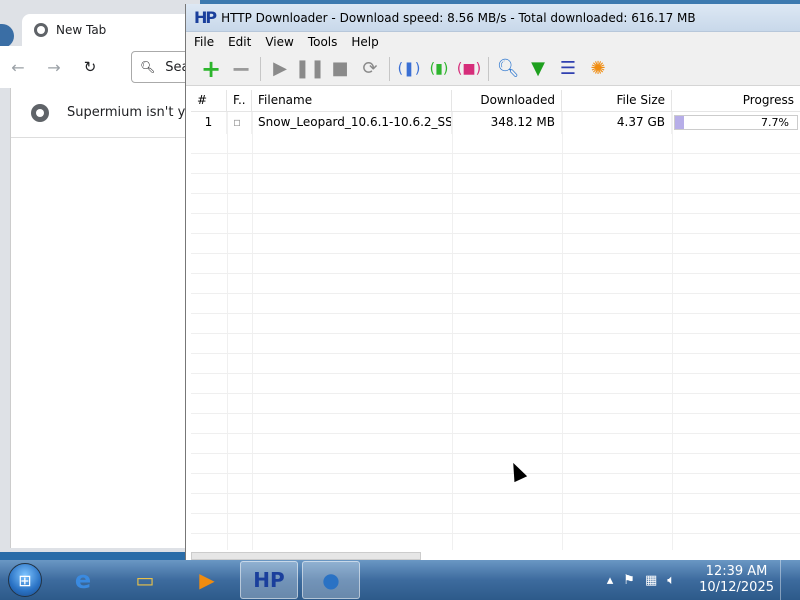 The image size is (800, 600). What do you see at coordinates (211, 69) in the screenshot?
I see `add-icon: +` at bounding box center [211, 69].